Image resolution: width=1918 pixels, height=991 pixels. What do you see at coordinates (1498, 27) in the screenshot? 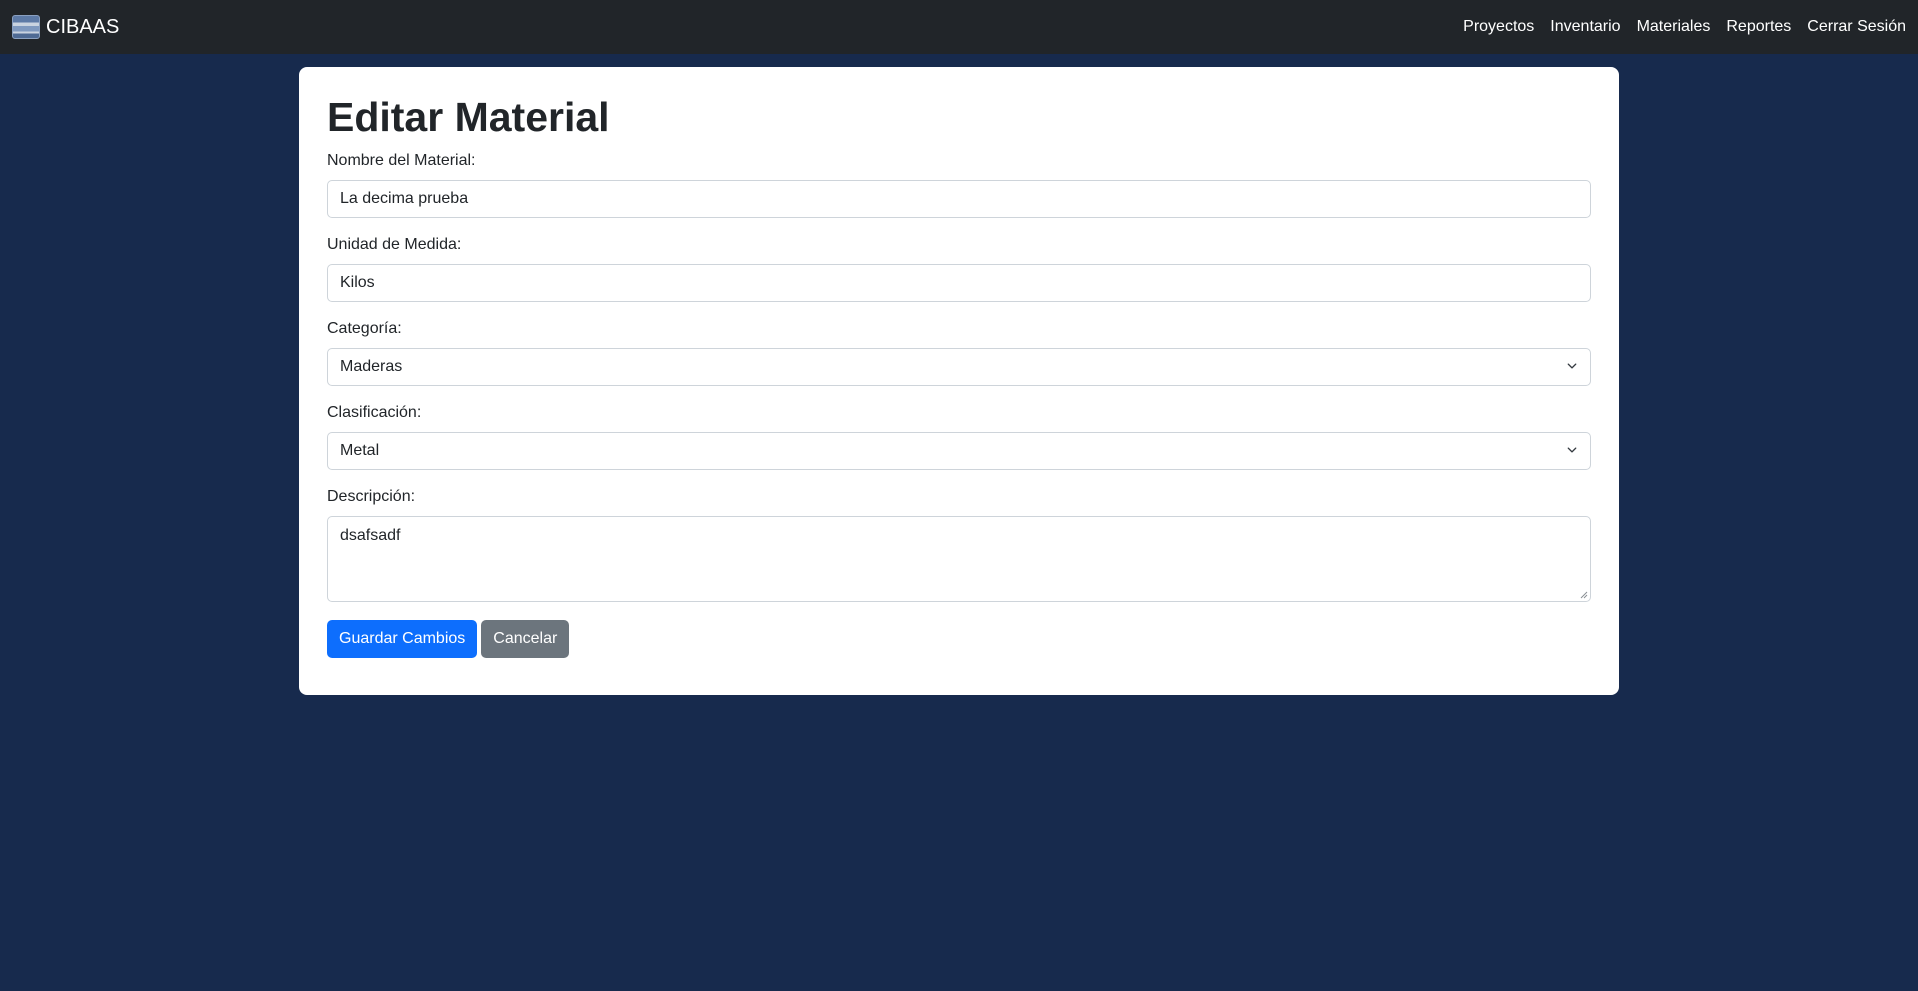
I see `nav-link-proyectos: Proyectos` at bounding box center [1498, 27].